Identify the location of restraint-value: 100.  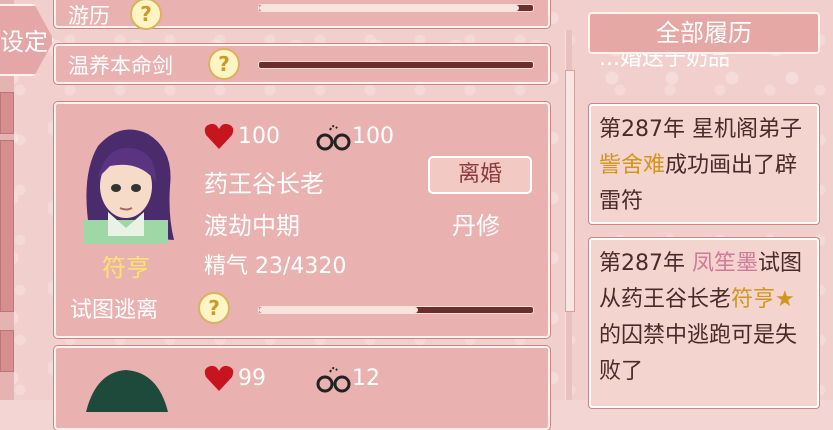
(373, 136).